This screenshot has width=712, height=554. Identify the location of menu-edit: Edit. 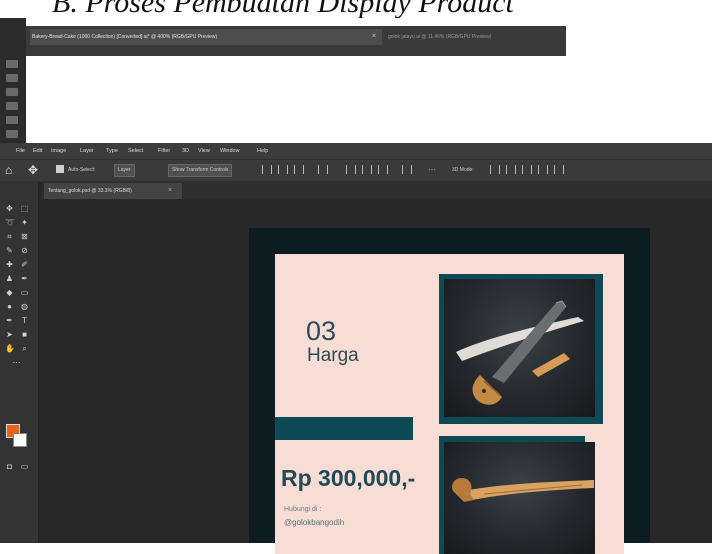
(37, 151).